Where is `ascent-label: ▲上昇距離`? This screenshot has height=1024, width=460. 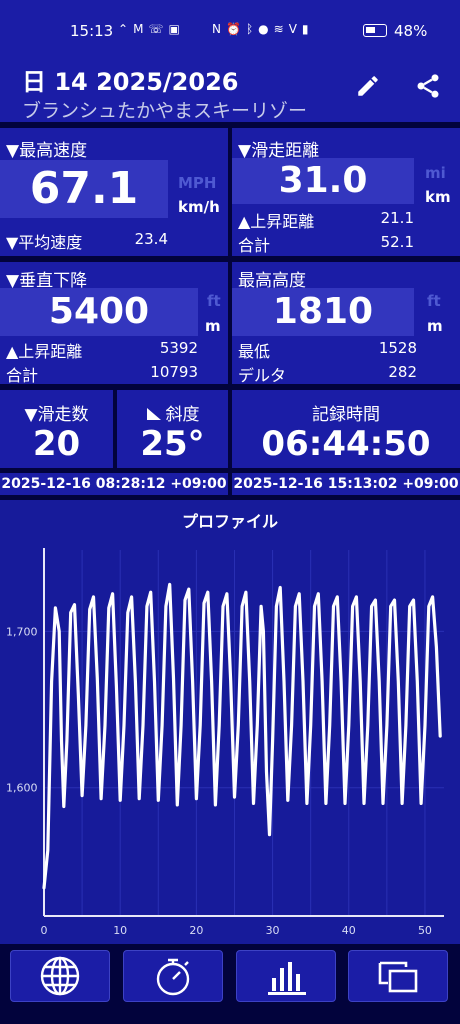
ascent-label: ▲上昇距離 is located at coordinates (44, 351).